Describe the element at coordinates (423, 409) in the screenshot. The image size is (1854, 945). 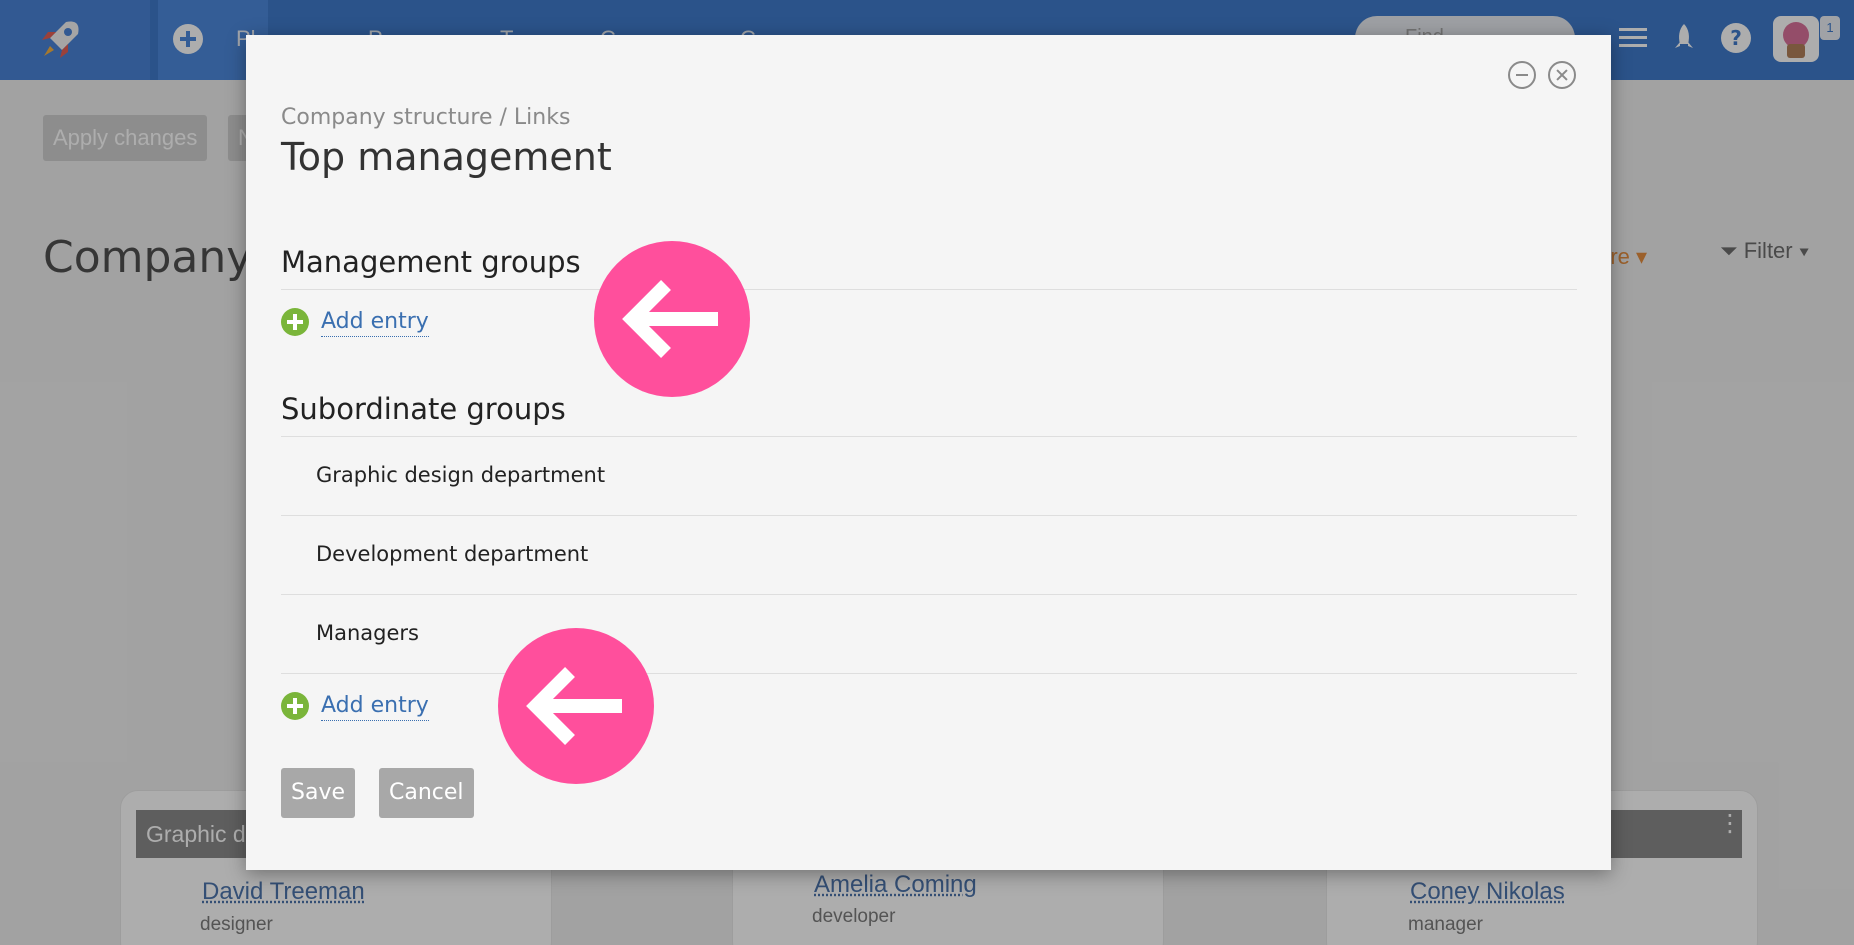
I see `subordinate-groups-heading: Subordinate groups` at that location.